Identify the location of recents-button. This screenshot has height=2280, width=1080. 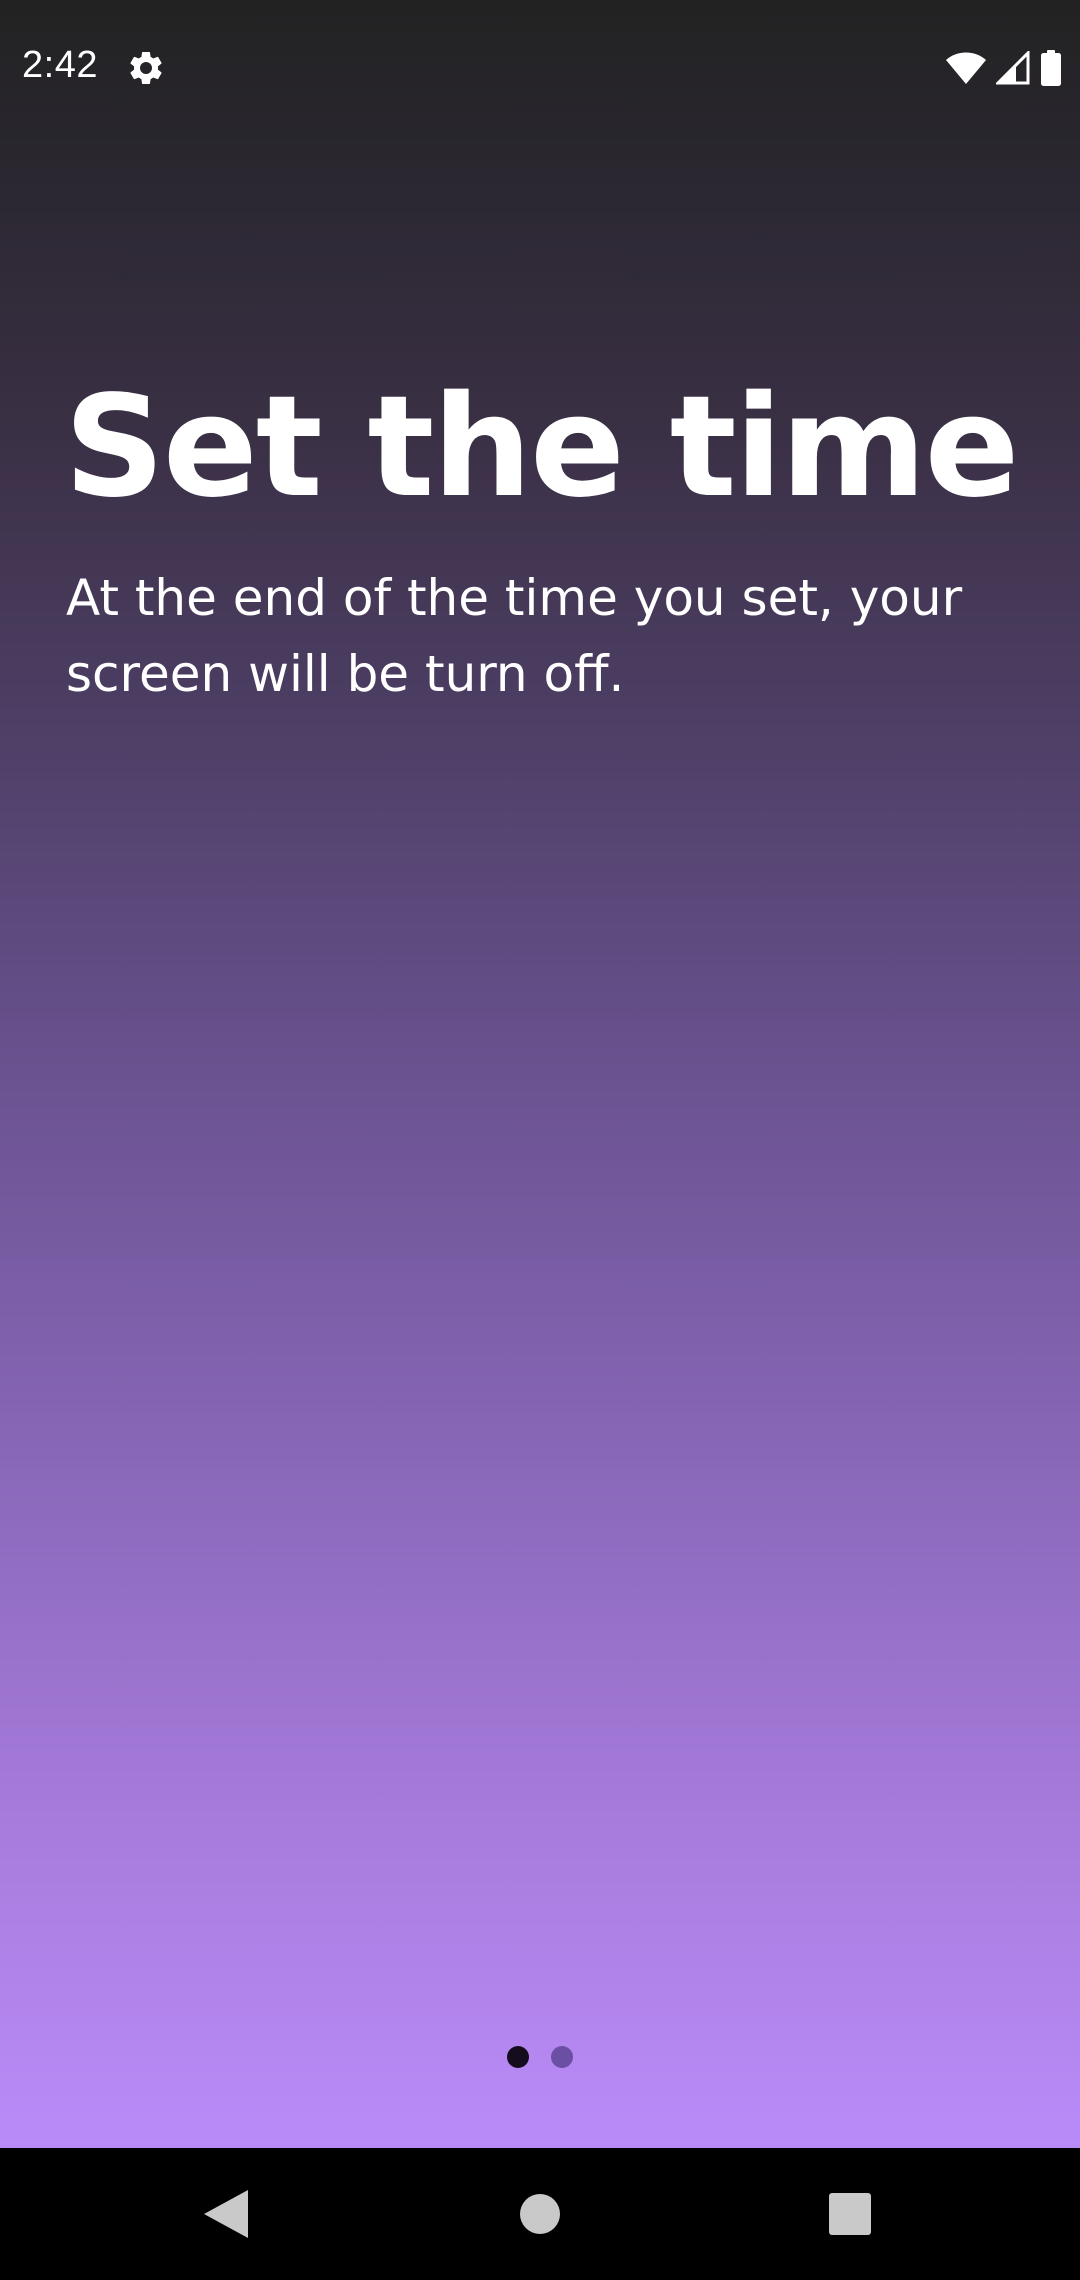
(850, 2214).